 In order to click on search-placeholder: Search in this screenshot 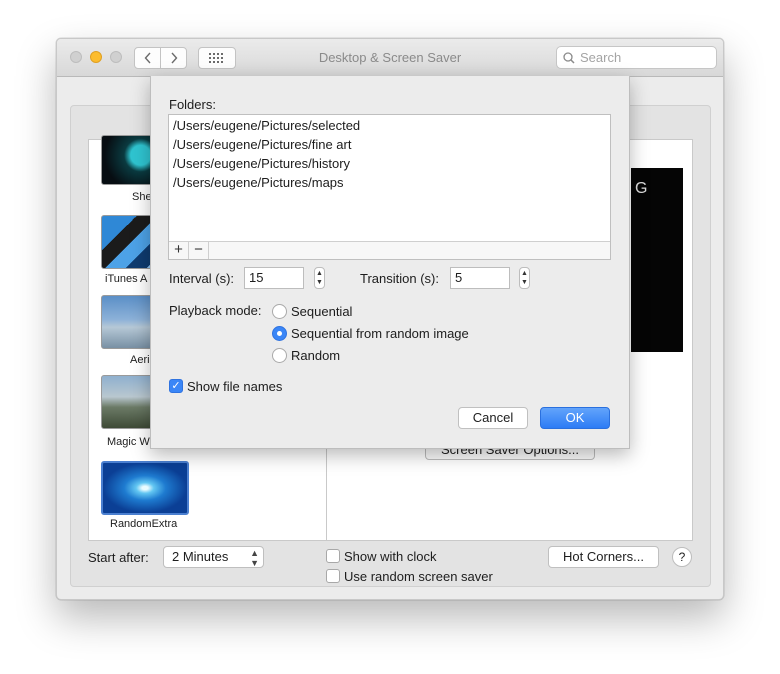, I will do `click(601, 57)`.